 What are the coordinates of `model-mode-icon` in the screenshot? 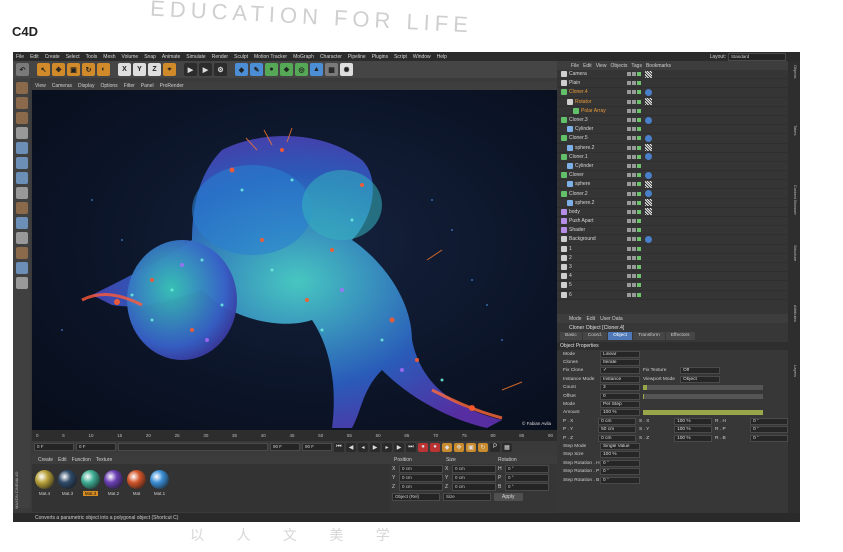 It's located at (21, 103).